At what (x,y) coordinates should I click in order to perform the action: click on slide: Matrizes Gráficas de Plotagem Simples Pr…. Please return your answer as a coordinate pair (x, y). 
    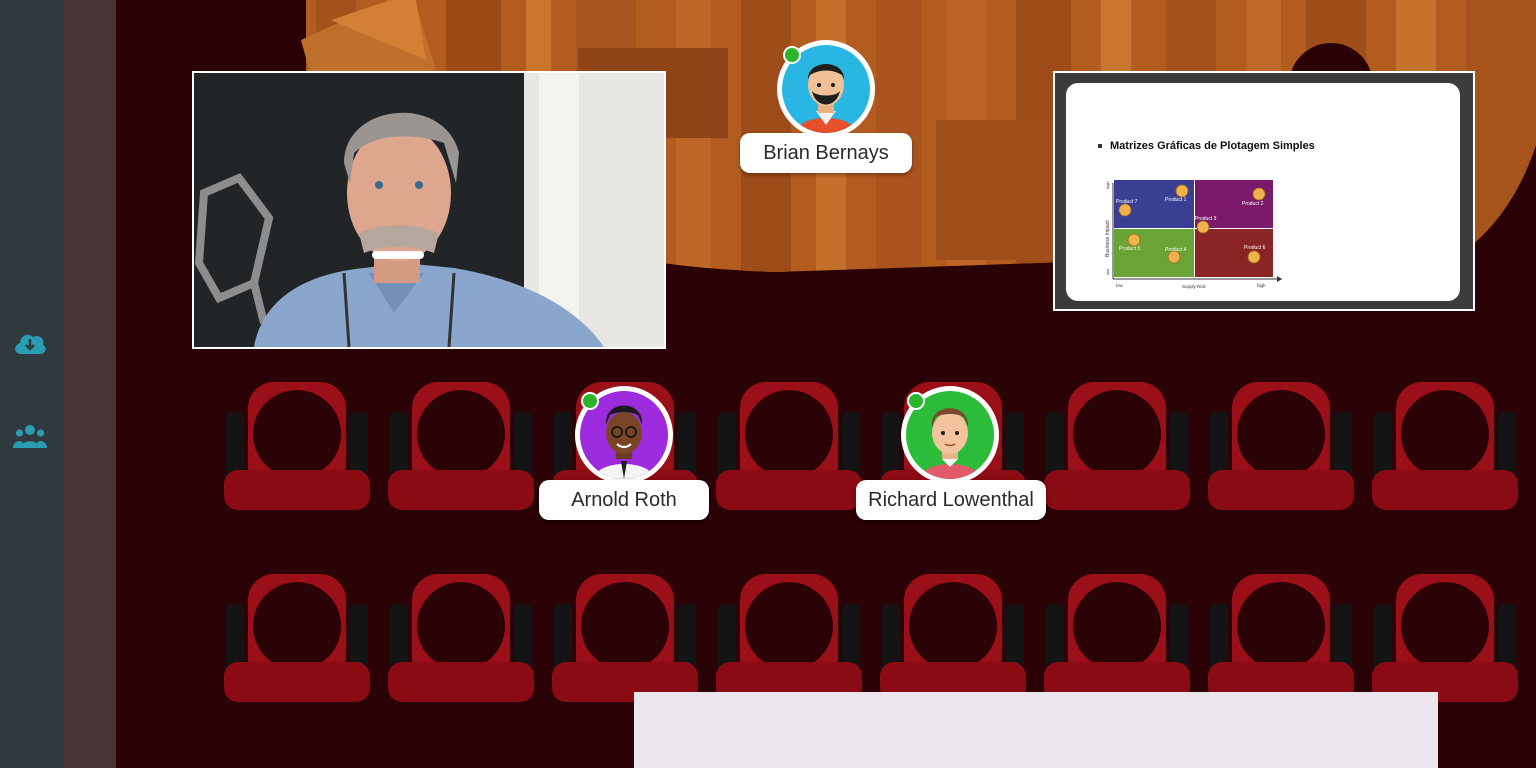
    Looking at the image, I should click on (1263, 192).